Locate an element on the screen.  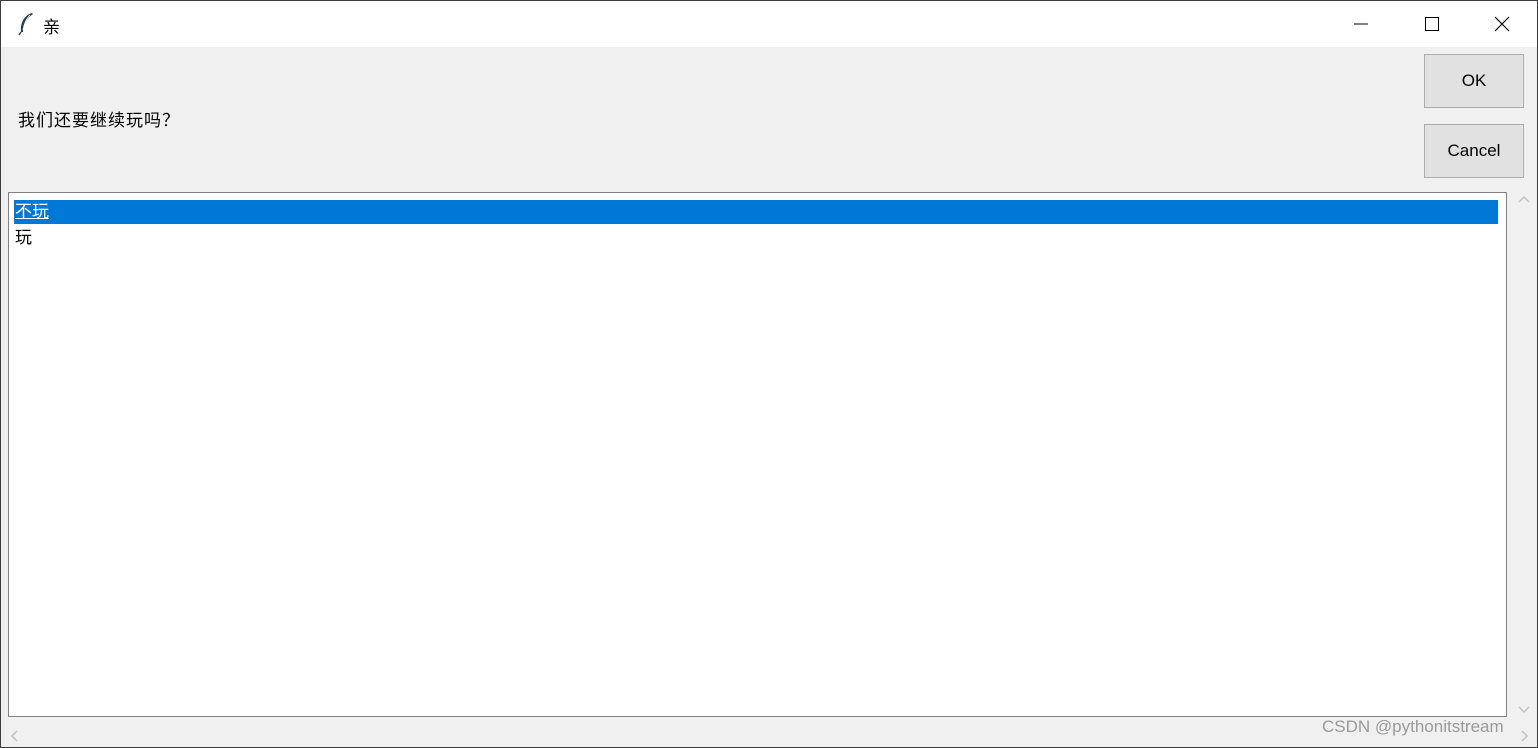
scroll-left-icon is located at coordinates (14, 736).